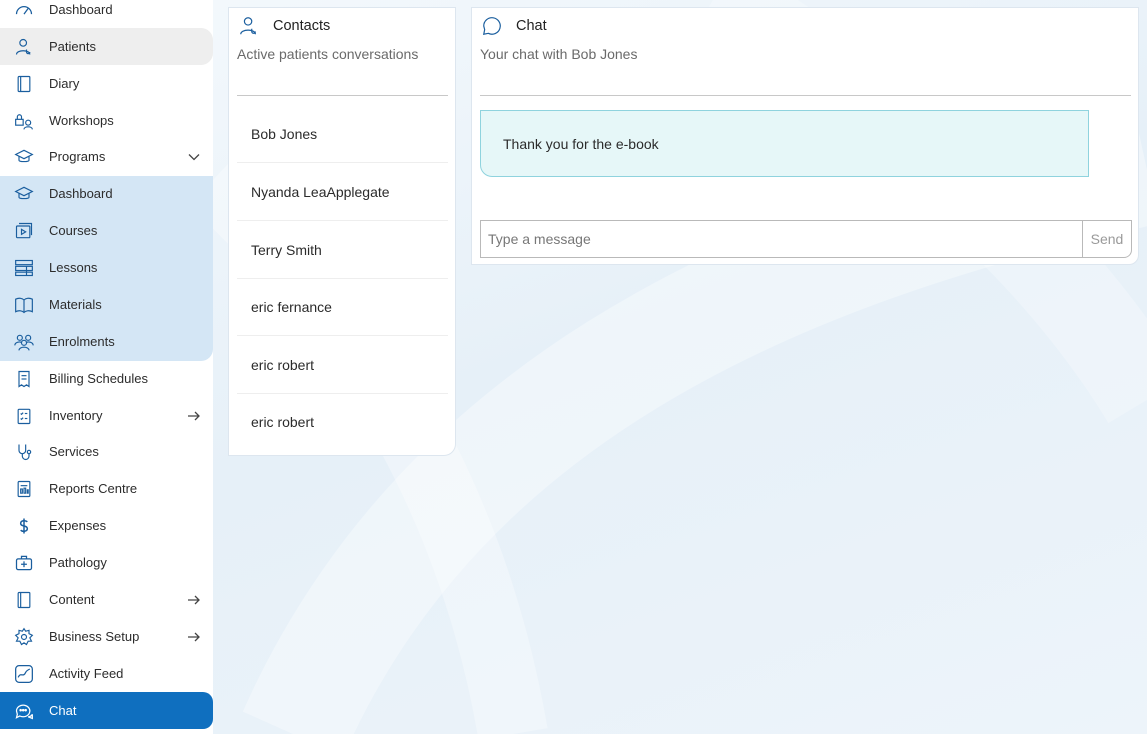 This screenshot has height=734, width=1147. Describe the element at coordinates (72, 599) in the screenshot. I see `sidebar-item-label: Content` at that location.